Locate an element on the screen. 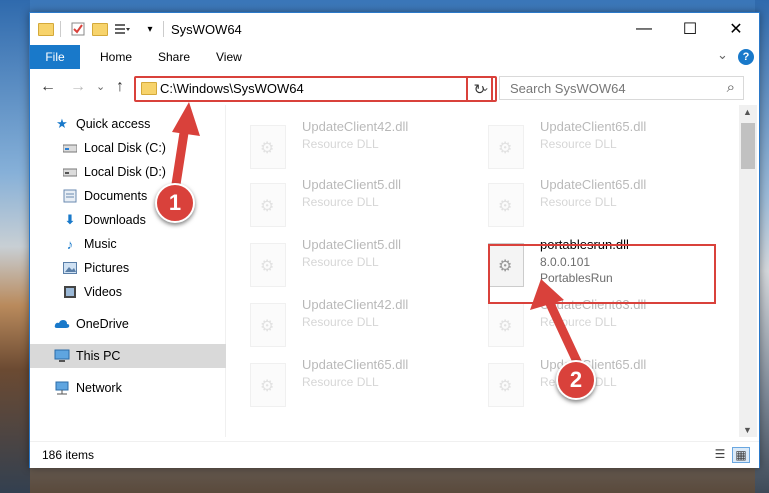 This screenshot has width=769, height=493. search-icon: ⌕ is located at coordinates (731, 87).